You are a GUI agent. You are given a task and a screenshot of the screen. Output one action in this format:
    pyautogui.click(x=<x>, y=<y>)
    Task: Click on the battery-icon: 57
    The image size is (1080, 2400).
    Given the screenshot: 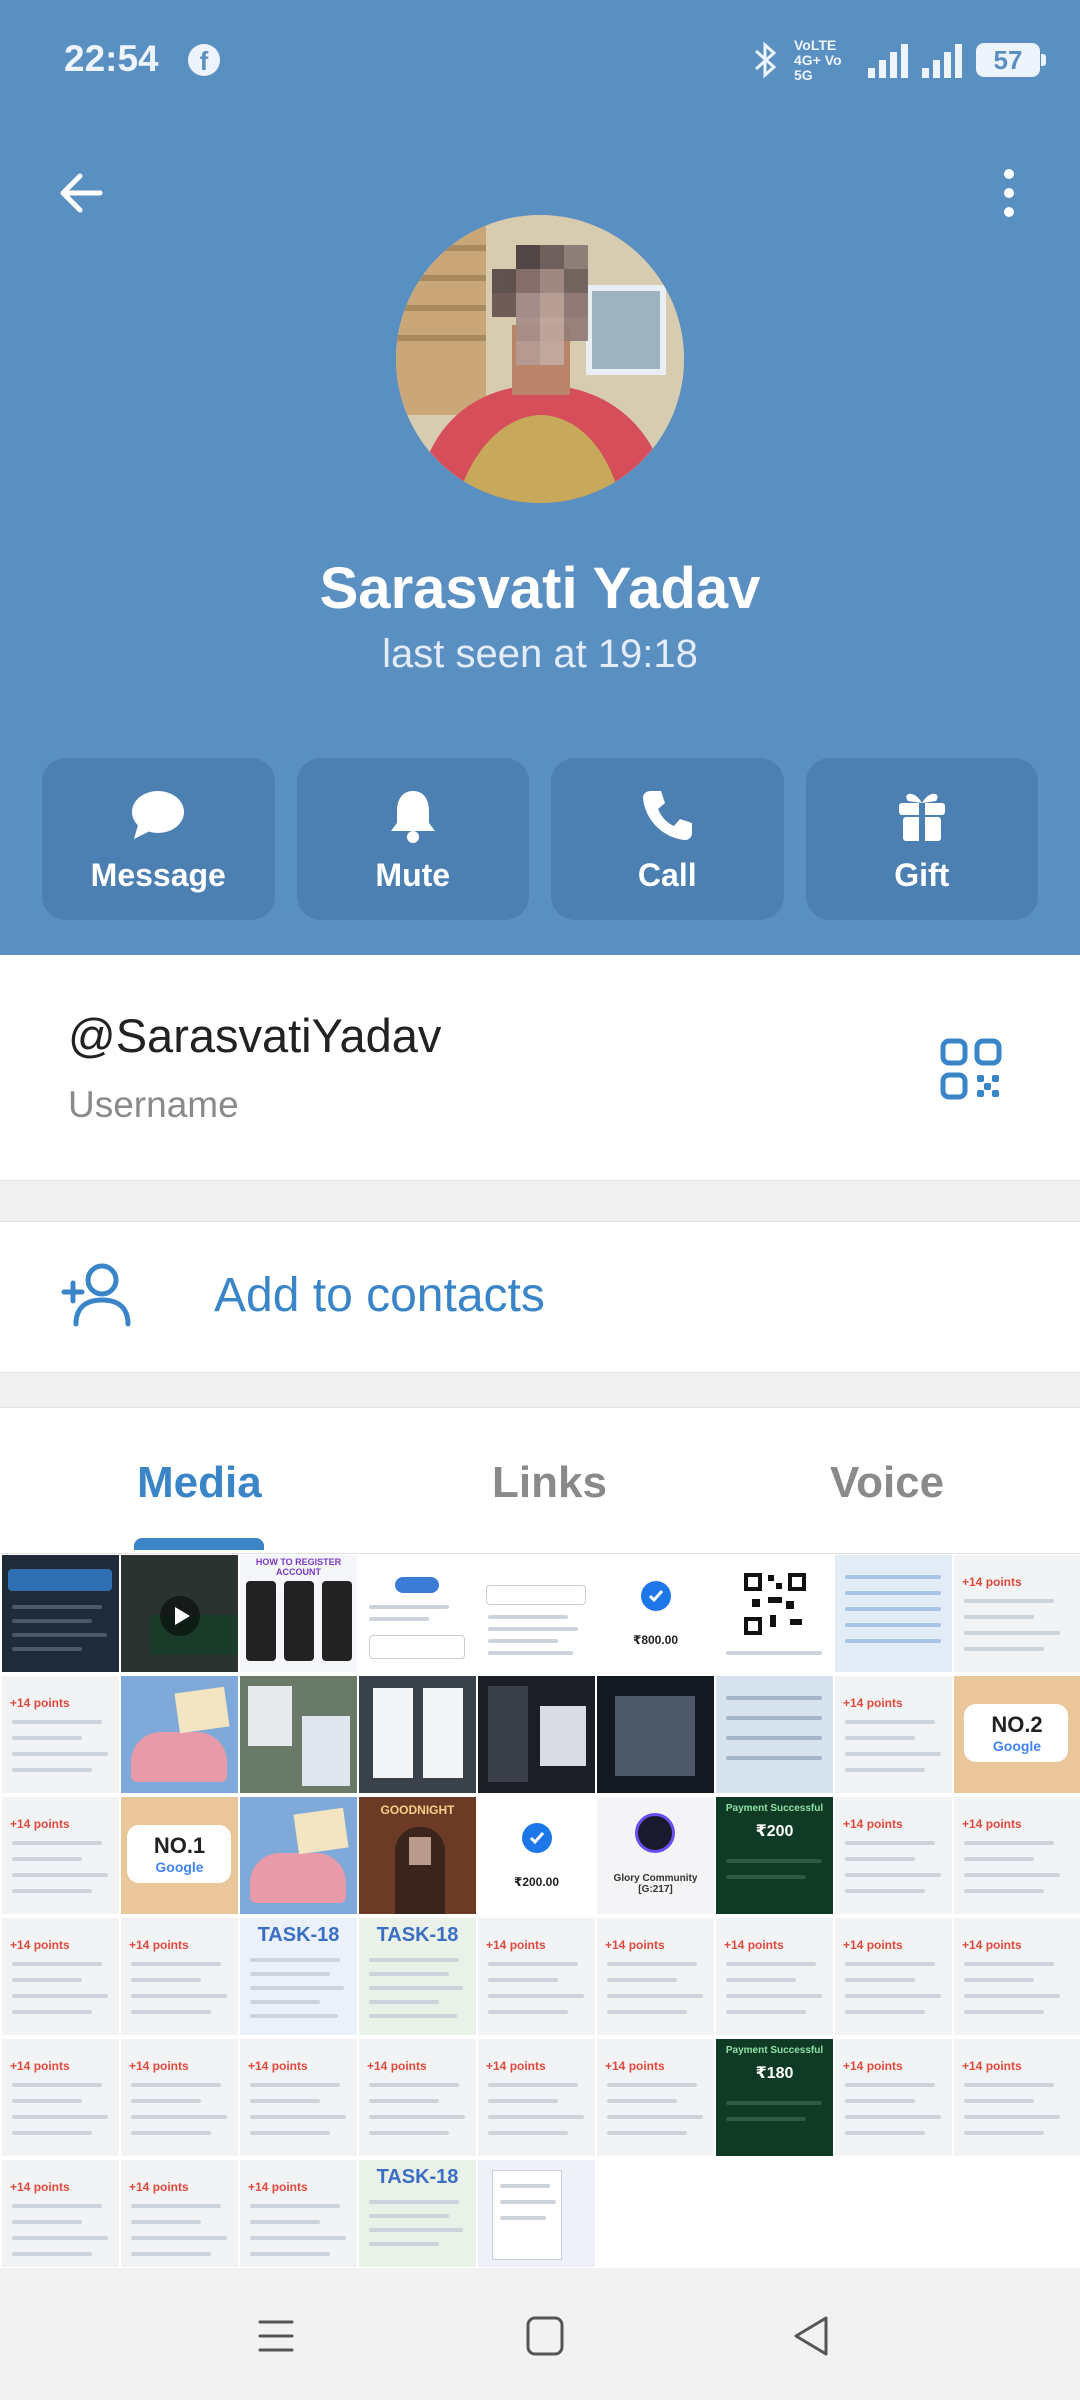 What is the action you would take?
    pyautogui.click(x=1011, y=60)
    